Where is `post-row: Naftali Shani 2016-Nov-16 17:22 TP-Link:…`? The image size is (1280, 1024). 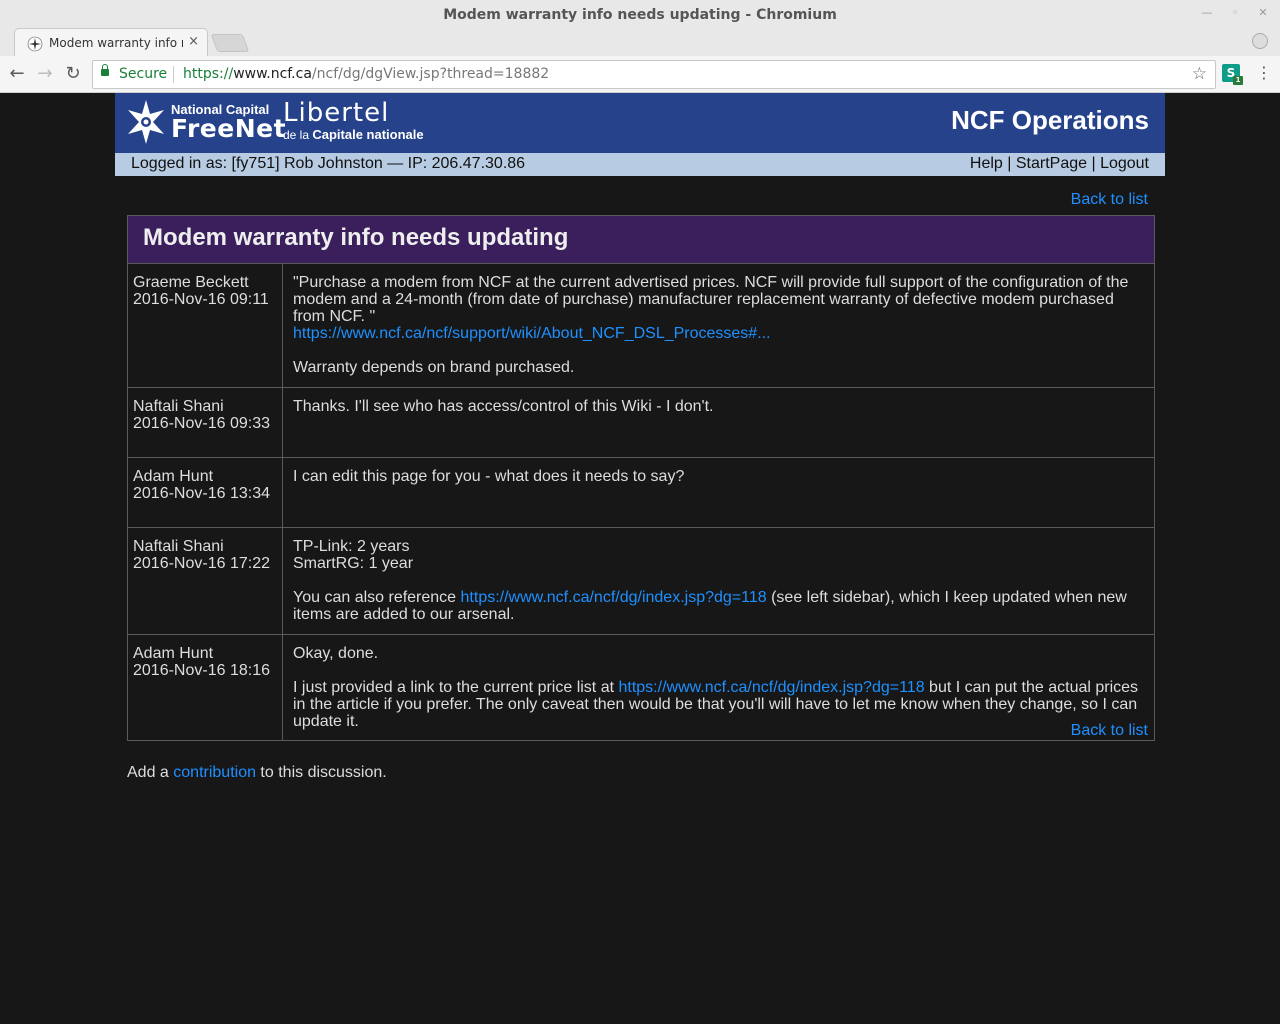 post-row: Naftali Shani 2016-Nov-16 17:22 TP-Link:… is located at coordinates (641, 581).